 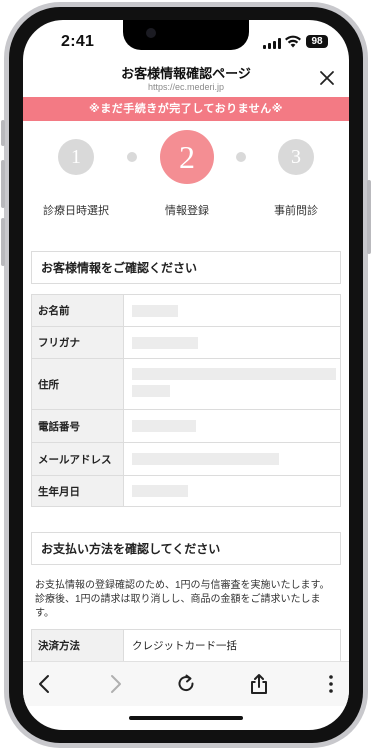 I want to click on share-icon, so click(x=259, y=684).